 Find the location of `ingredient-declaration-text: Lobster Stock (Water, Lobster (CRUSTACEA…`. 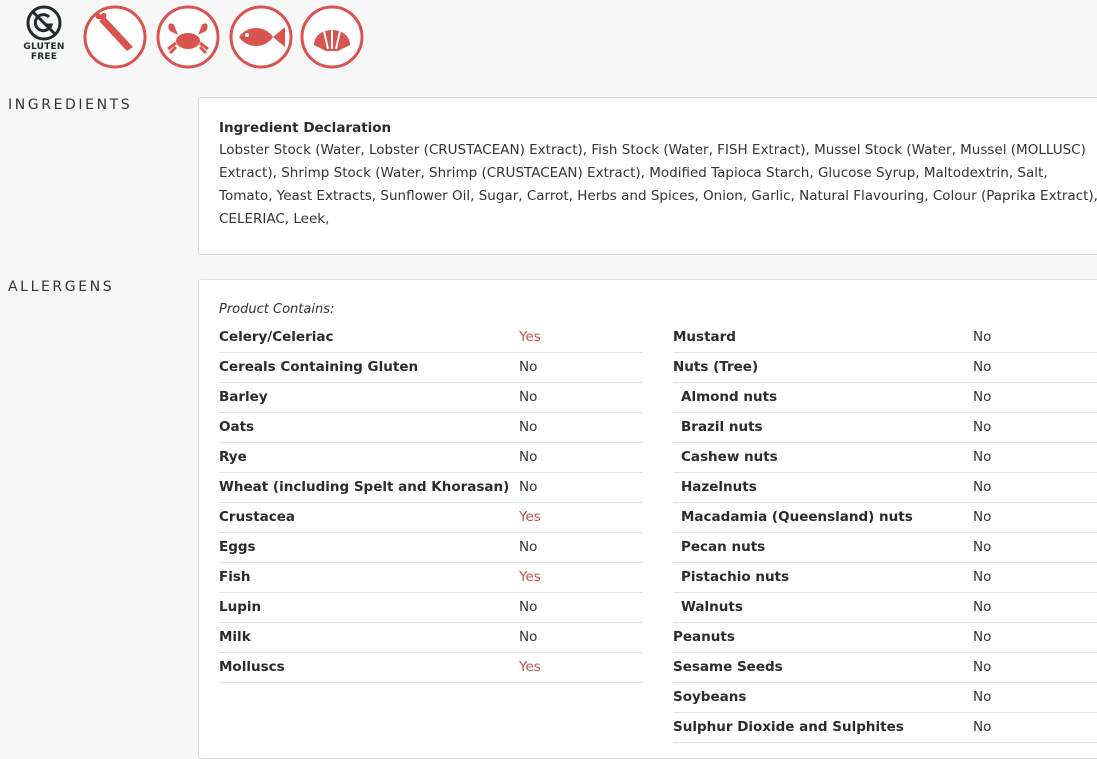

ingredient-declaration-text: Lobster Stock (Water, Lobster (CRUSTACEA… is located at coordinates (658, 184).